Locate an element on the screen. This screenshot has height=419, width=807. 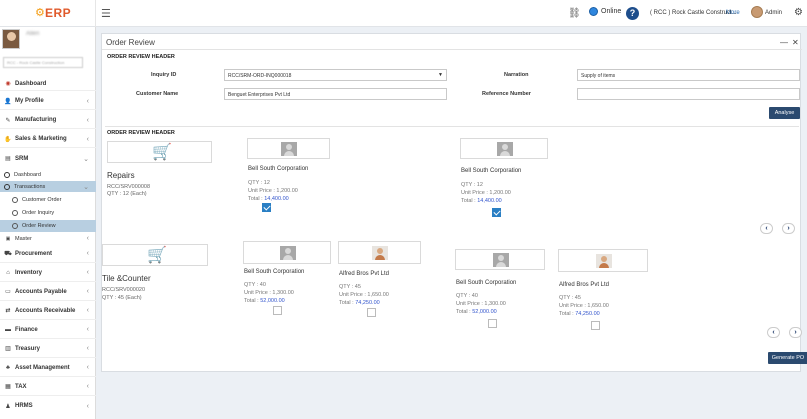
sidebar-item-label: HRMS is located at coordinates (24, 406).